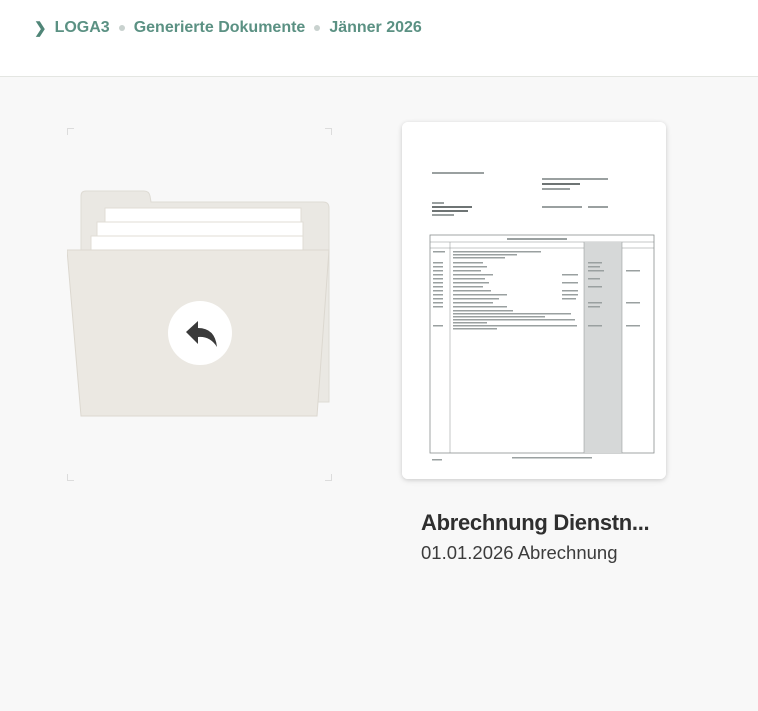 Image resolution: width=758 pixels, height=711 pixels. I want to click on header-bar: ❯ LOGA3 Generierte Dokumente Jänner 2026, so click(379, 38).